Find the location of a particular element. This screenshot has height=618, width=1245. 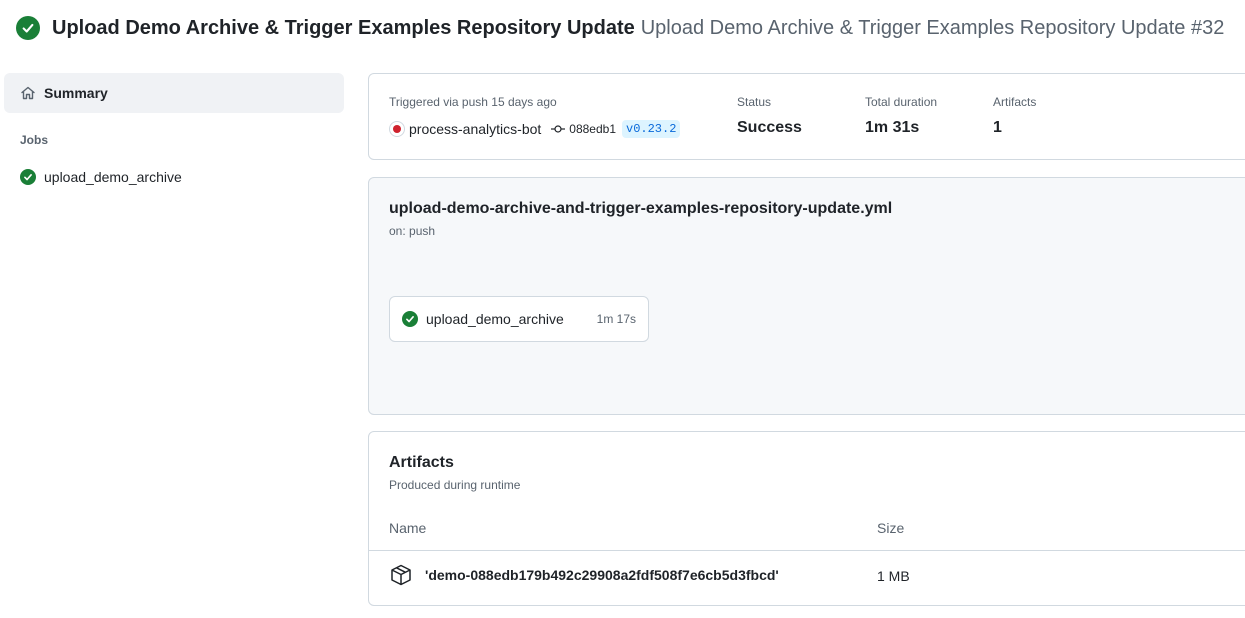

status-label: Status is located at coordinates (754, 102).